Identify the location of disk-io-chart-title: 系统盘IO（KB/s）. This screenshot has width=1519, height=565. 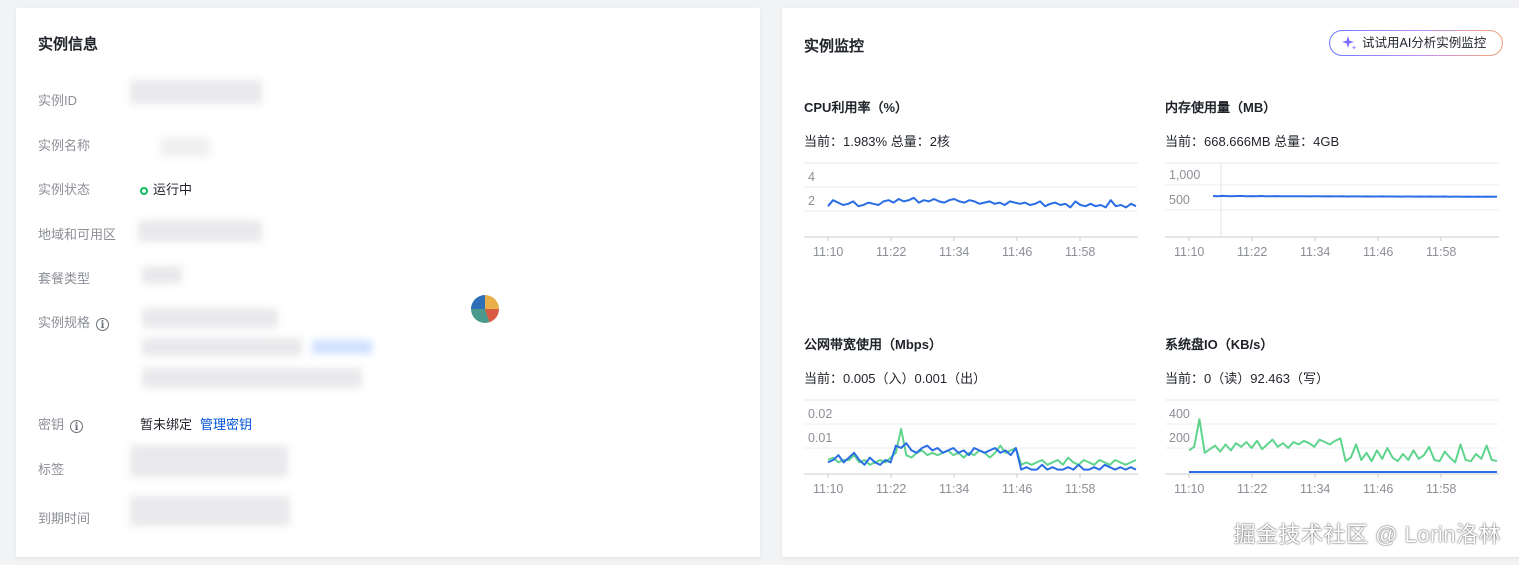
(1219, 344).